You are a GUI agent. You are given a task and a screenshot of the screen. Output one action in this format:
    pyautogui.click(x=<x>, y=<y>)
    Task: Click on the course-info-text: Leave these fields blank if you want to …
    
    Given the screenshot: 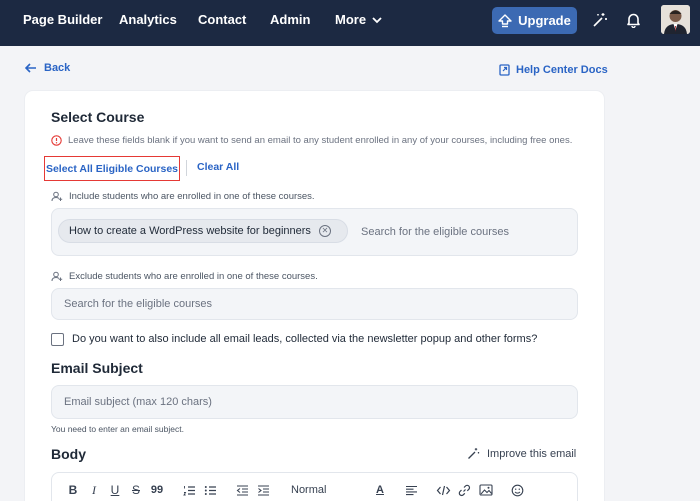 What is the action you would take?
    pyautogui.click(x=320, y=140)
    